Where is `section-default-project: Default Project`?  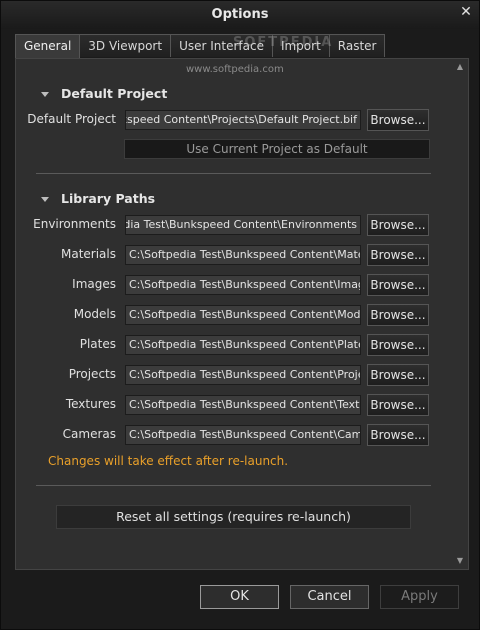 section-default-project: Default Project is located at coordinates (104, 93).